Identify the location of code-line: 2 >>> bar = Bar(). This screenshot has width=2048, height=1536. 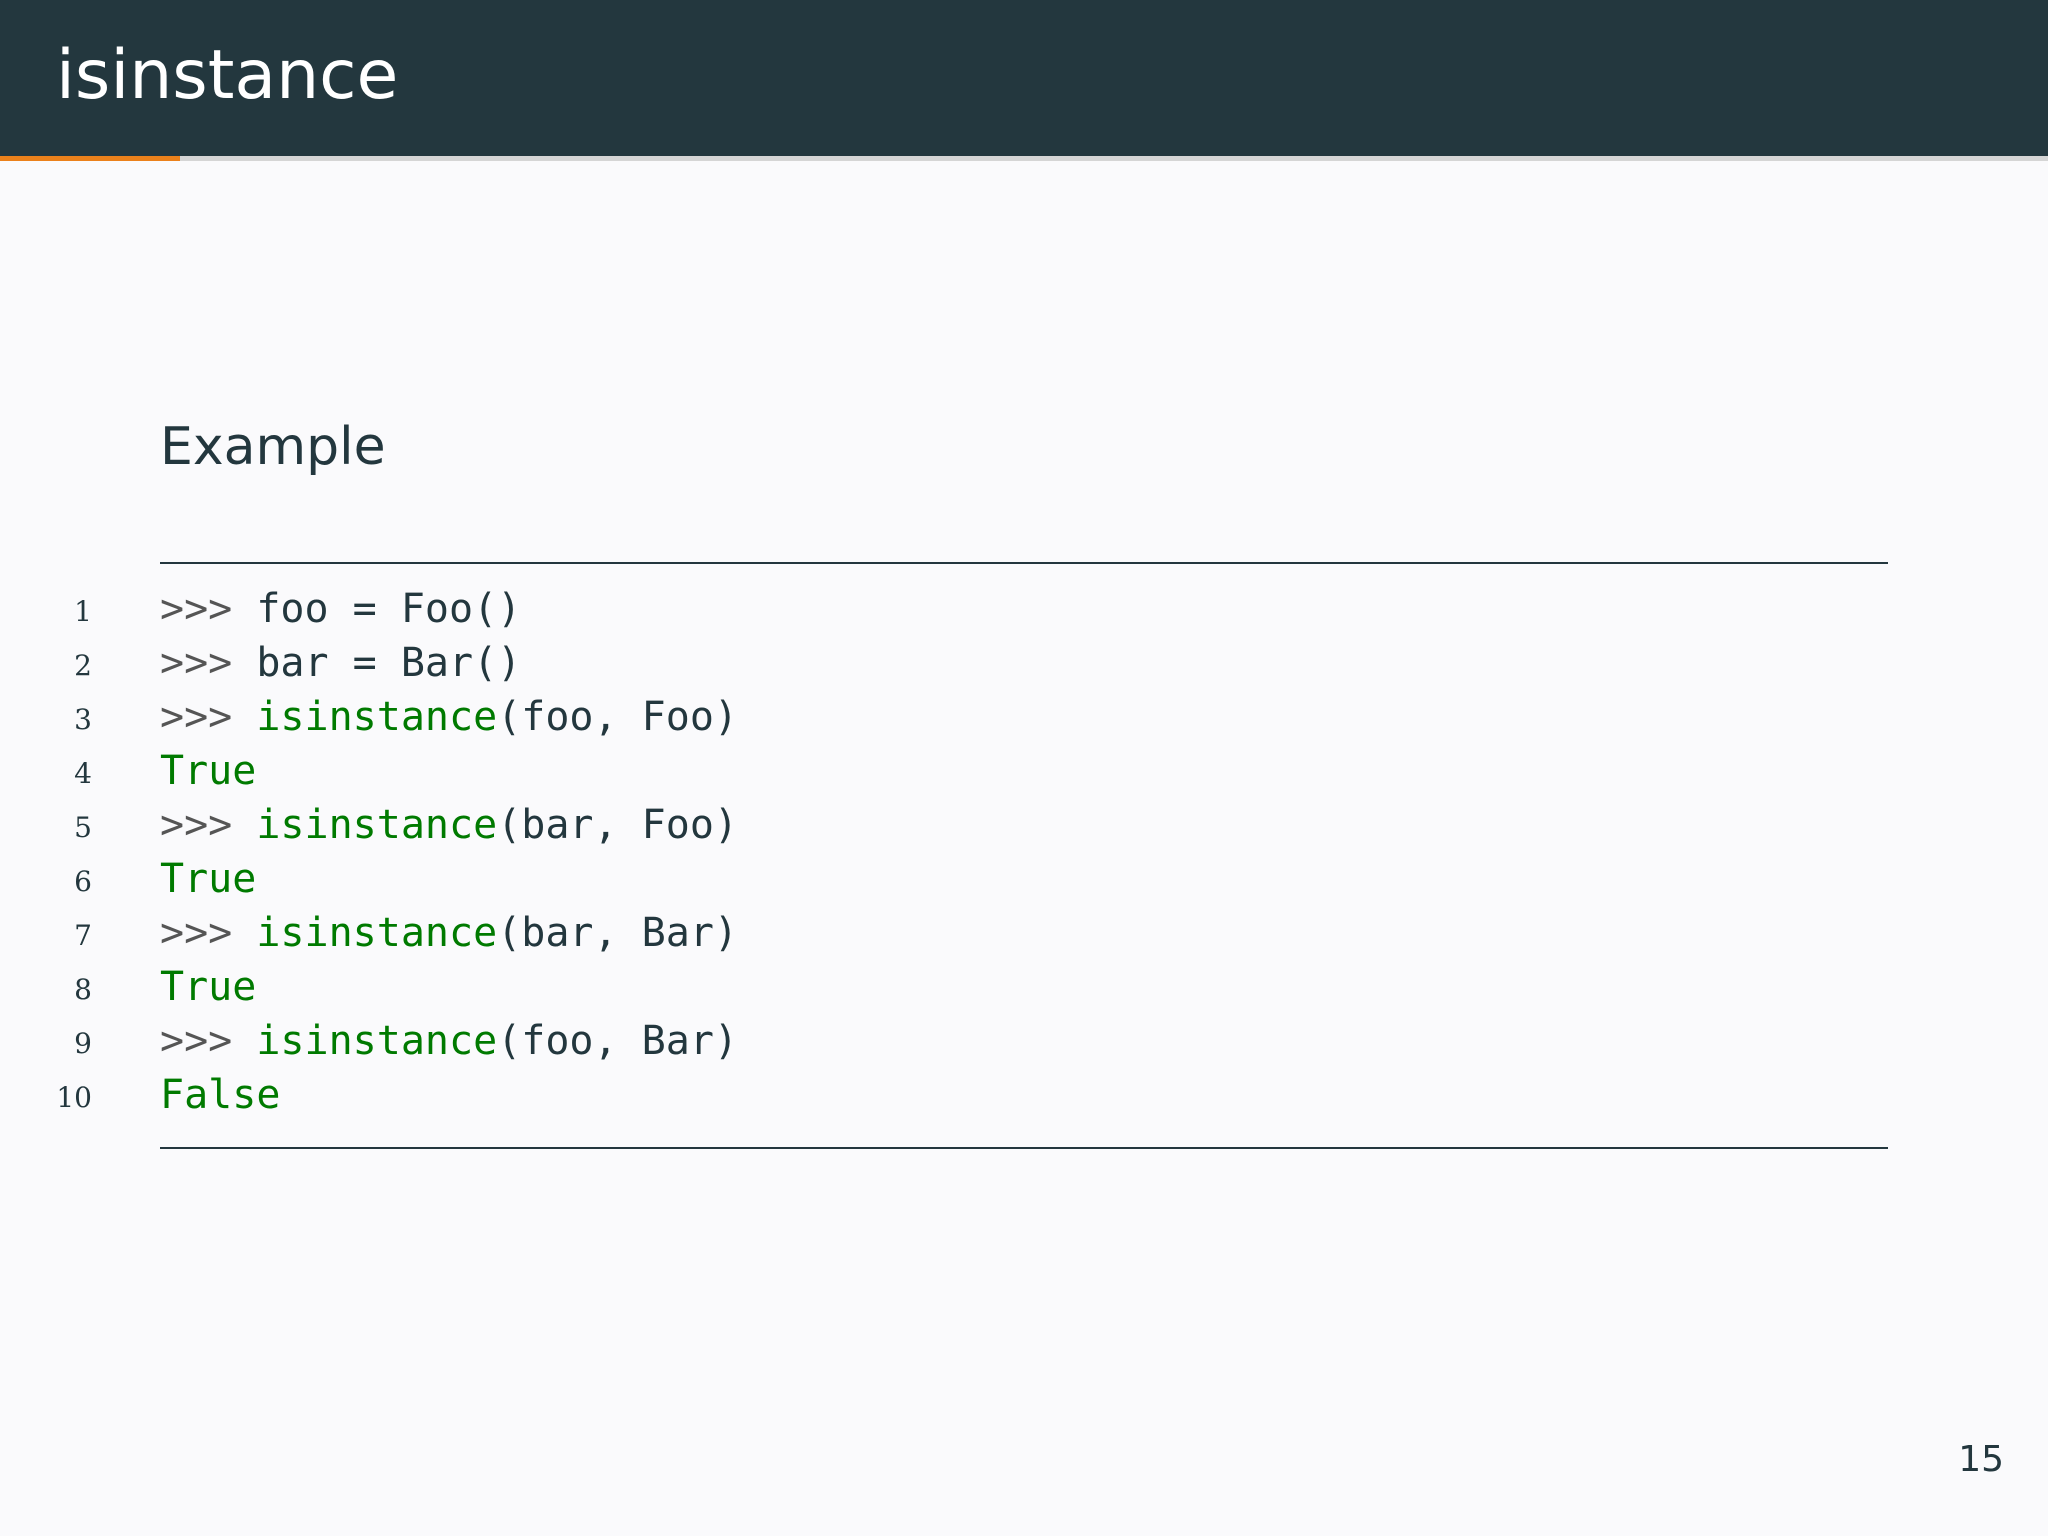
(1024, 663).